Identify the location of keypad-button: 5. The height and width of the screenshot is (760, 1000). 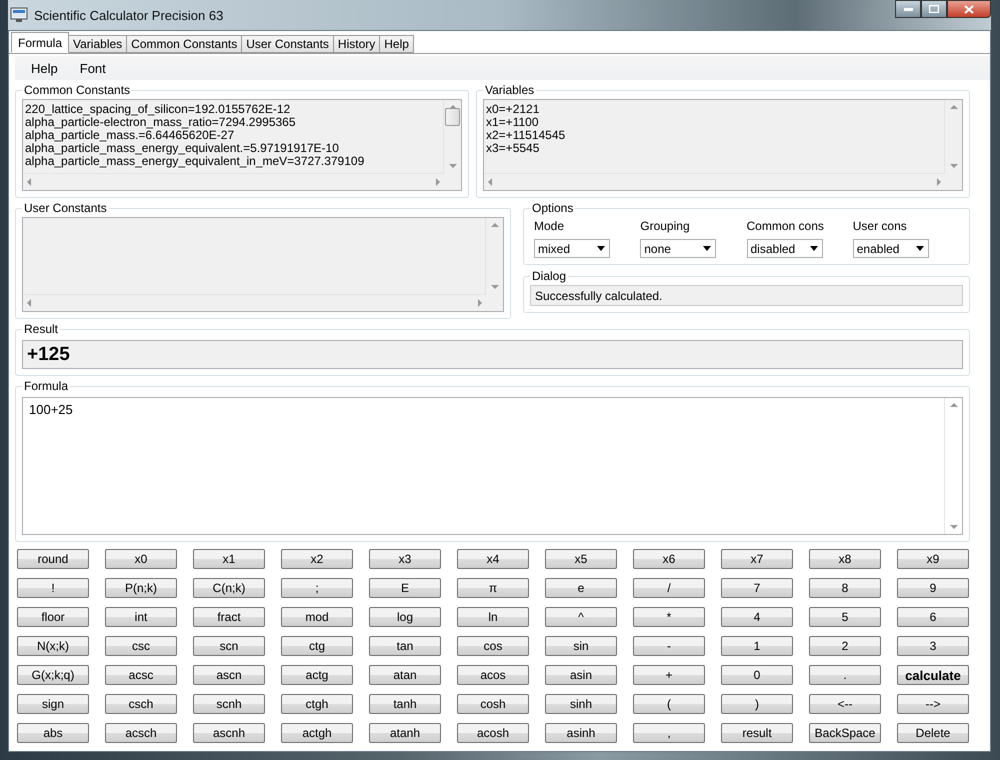
(845, 617).